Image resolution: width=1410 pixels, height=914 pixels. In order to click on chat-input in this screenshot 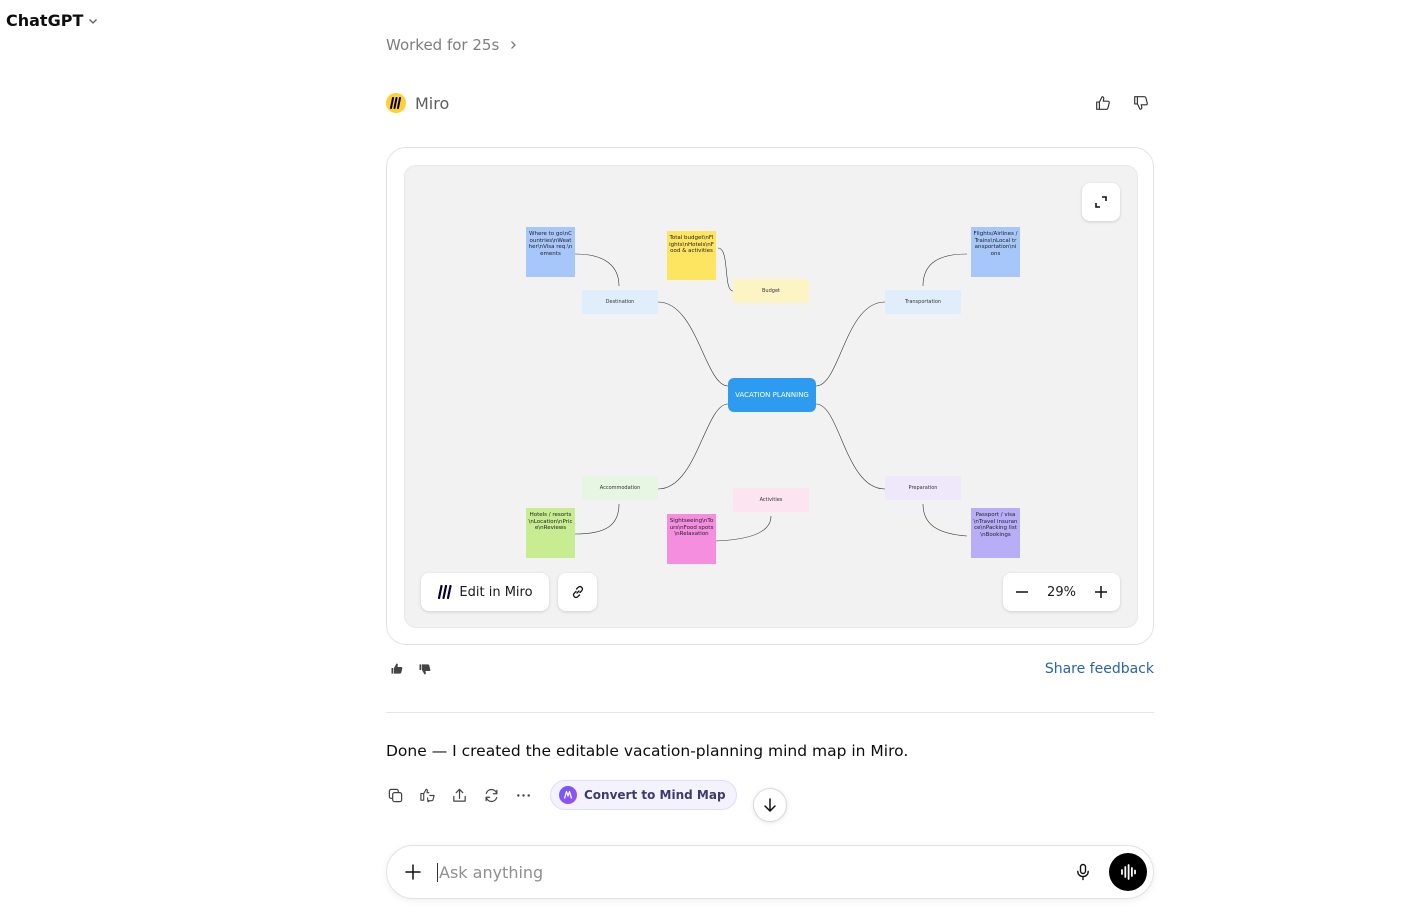, I will do `click(755, 872)`.